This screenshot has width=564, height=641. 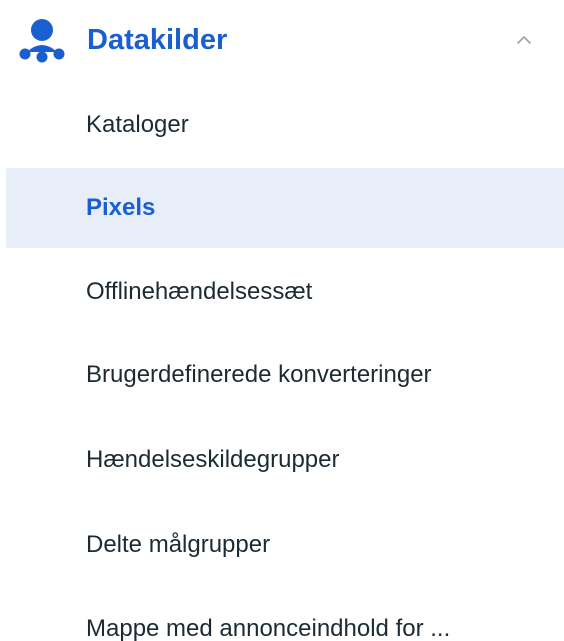 I want to click on nav-item-kataloger: Kataloger, so click(x=285, y=125).